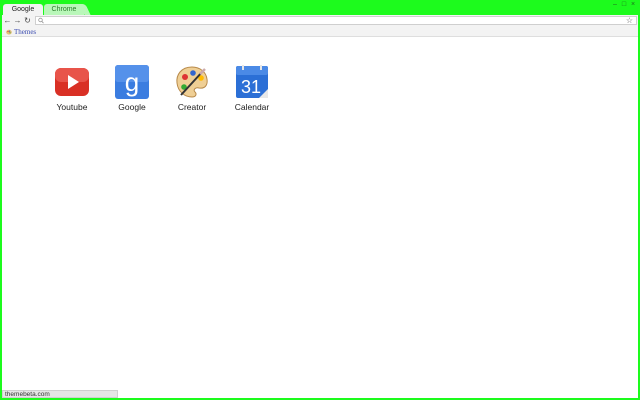 This screenshot has height=400, width=640. I want to click on tab-label: Chrome, so click(64, 9).